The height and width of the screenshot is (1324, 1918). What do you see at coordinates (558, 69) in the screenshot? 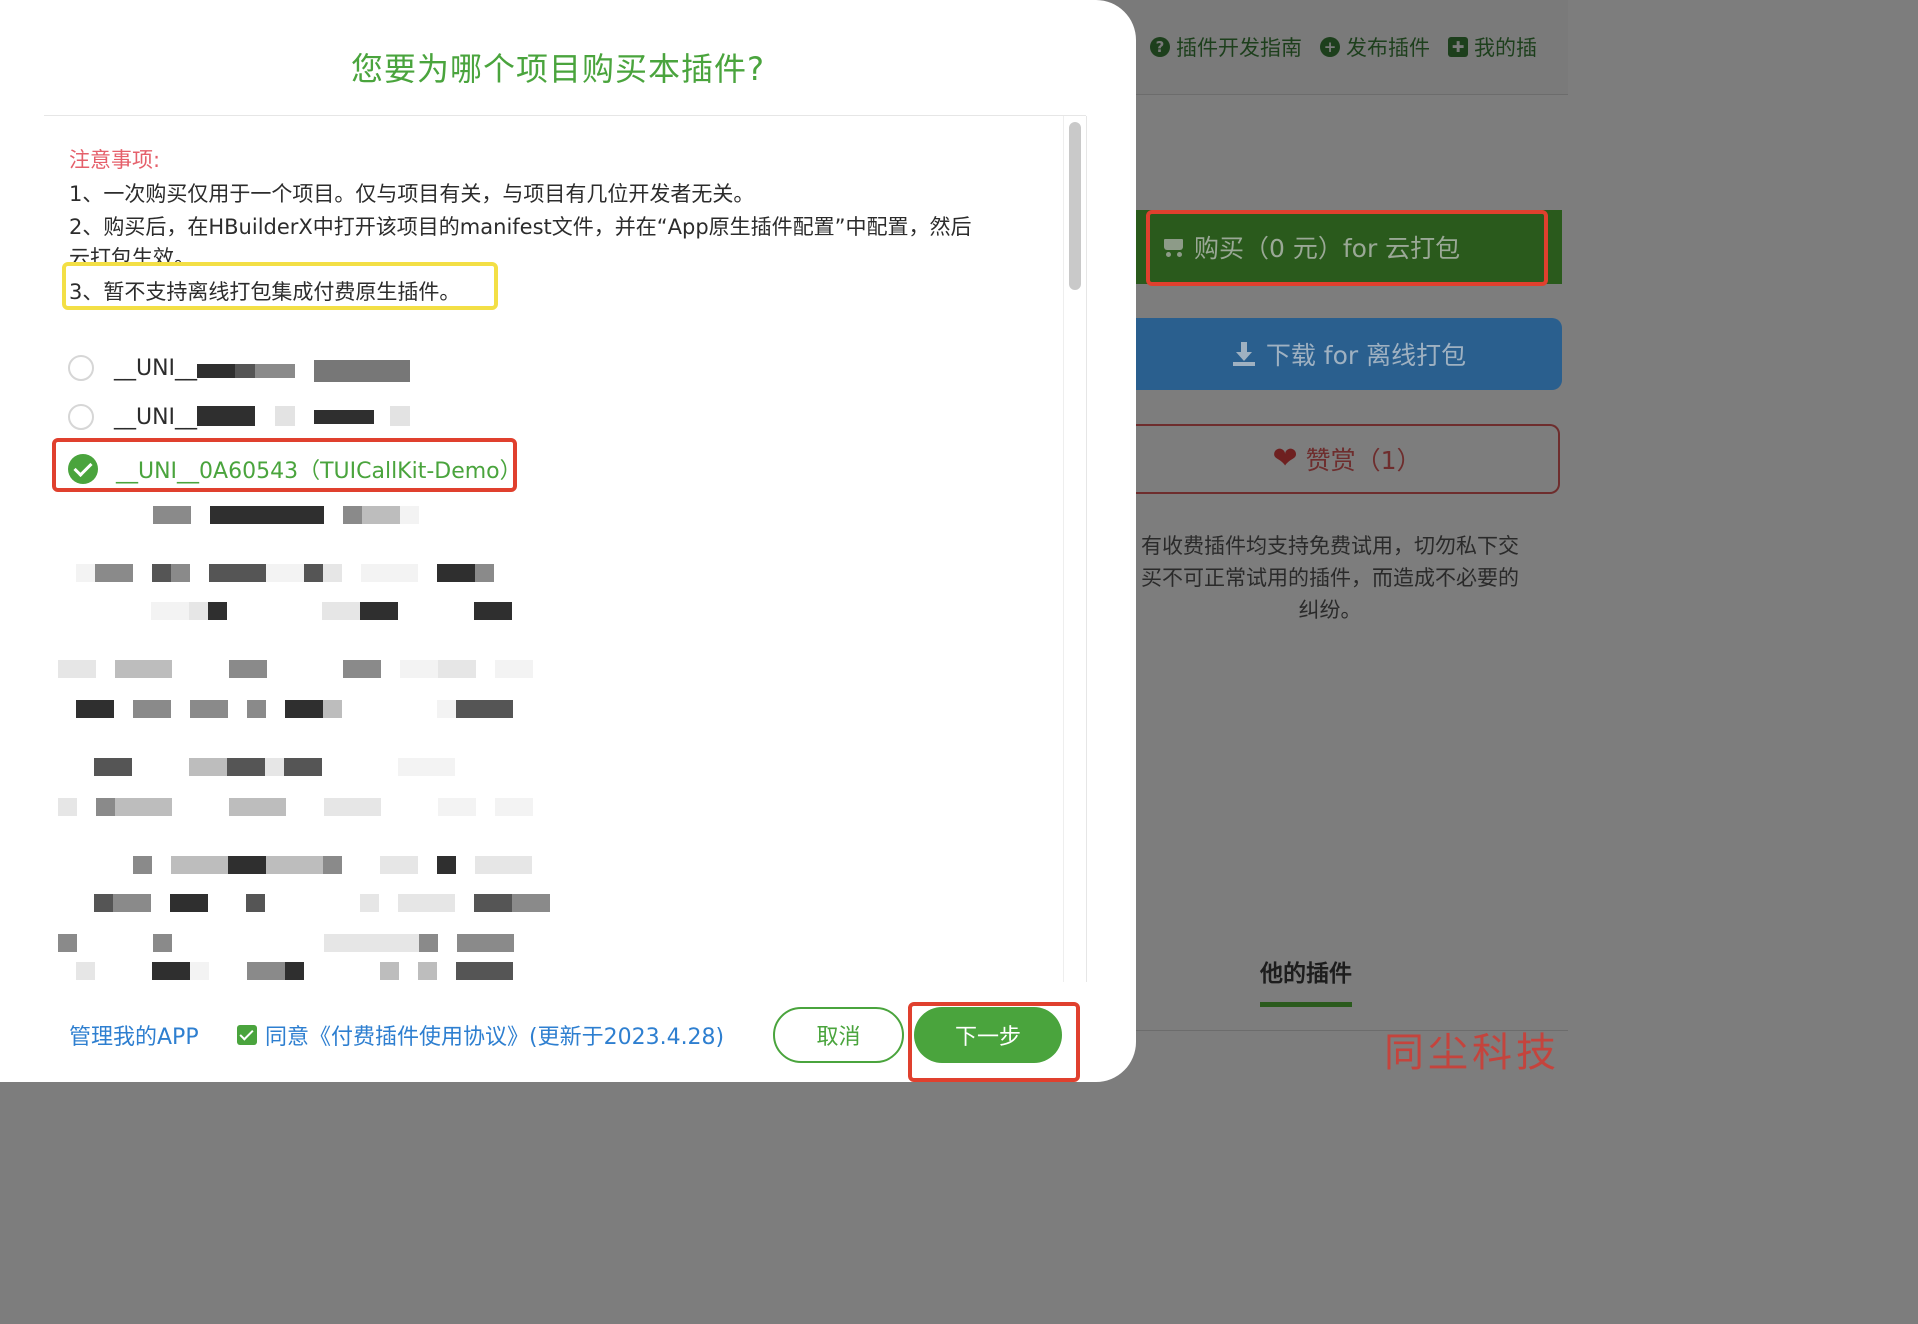
I see `dialog-title: 您要为哪个项目购买本插件?` at bounding box center [558, 69].